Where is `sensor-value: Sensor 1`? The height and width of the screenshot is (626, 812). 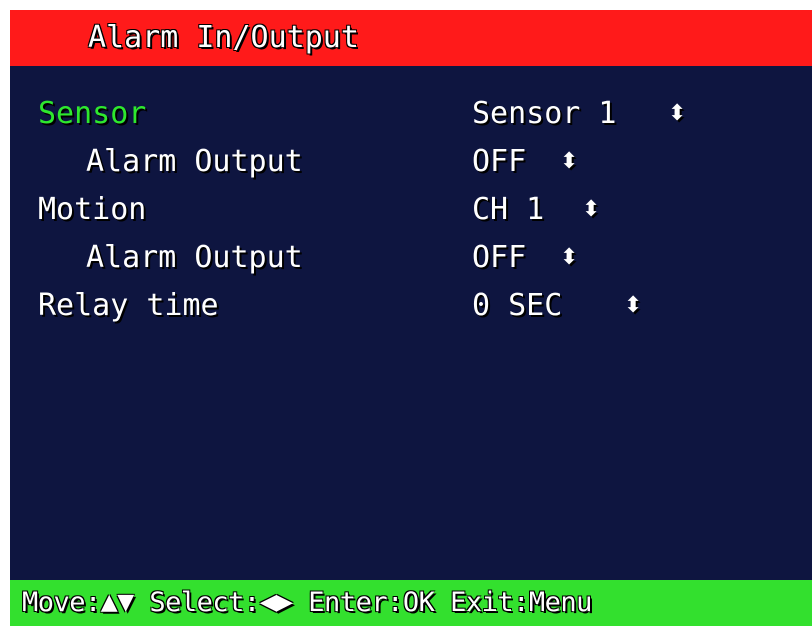
sensor-value: Sensor 1 is located at coordinates (544, 114).